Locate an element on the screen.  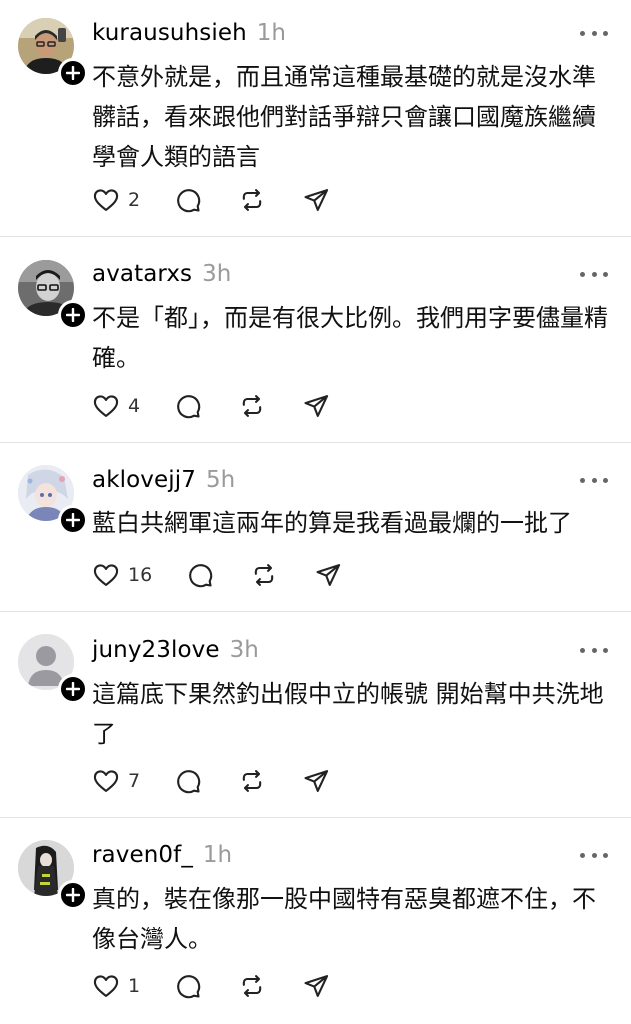
comment-text: 藍白共網軍這兩年的算是我看過最爛的一批了 is located at coordinates (332, 523).